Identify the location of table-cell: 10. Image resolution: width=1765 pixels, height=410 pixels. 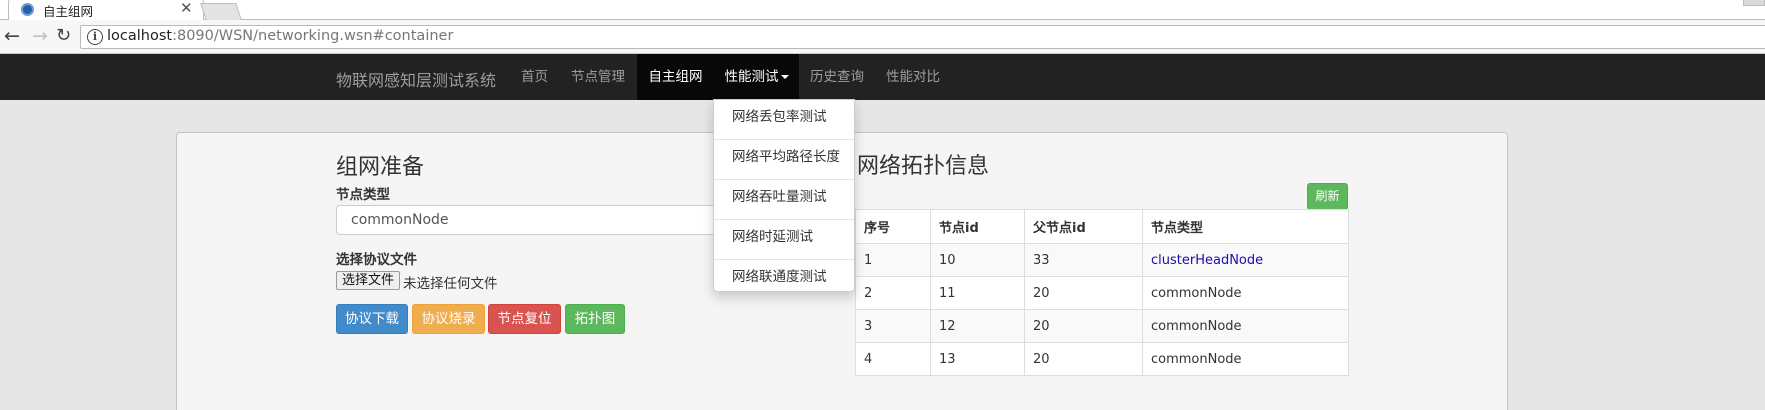
(977, 260).